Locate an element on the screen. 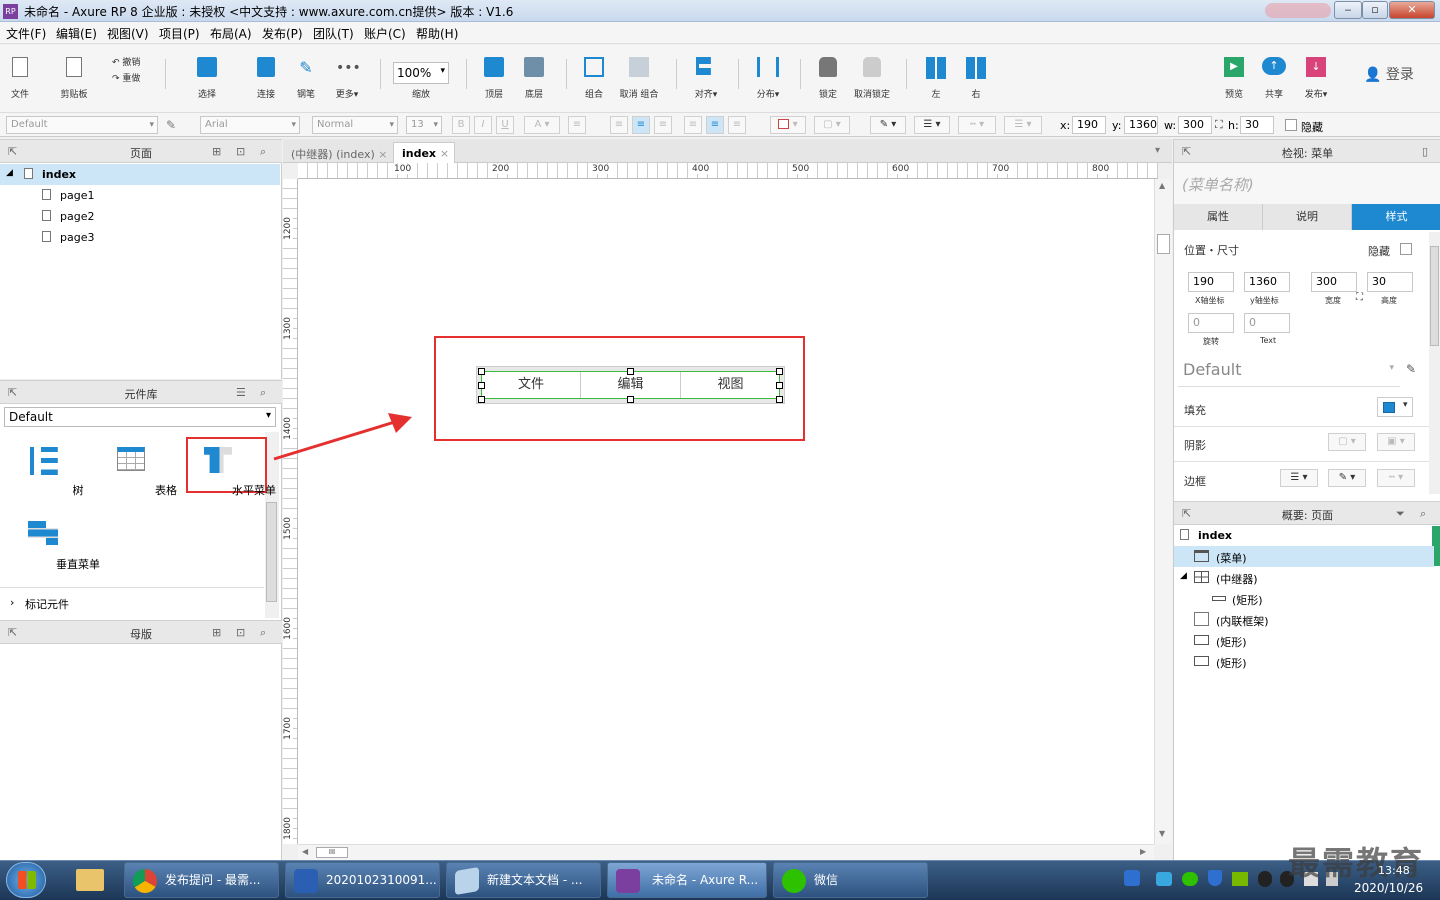 The image size is (1440, 900). clipboard-button: 剪贴板 is located at coordinates (74, 77).